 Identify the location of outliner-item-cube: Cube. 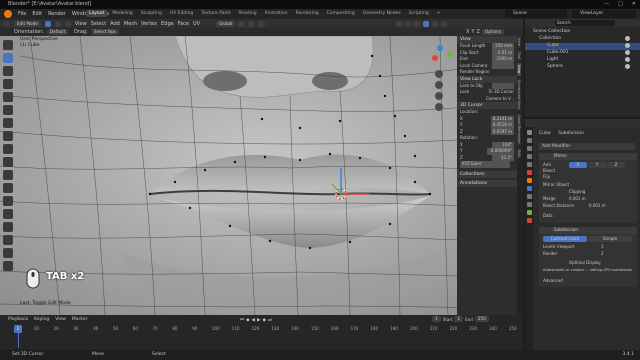
(553, 45).